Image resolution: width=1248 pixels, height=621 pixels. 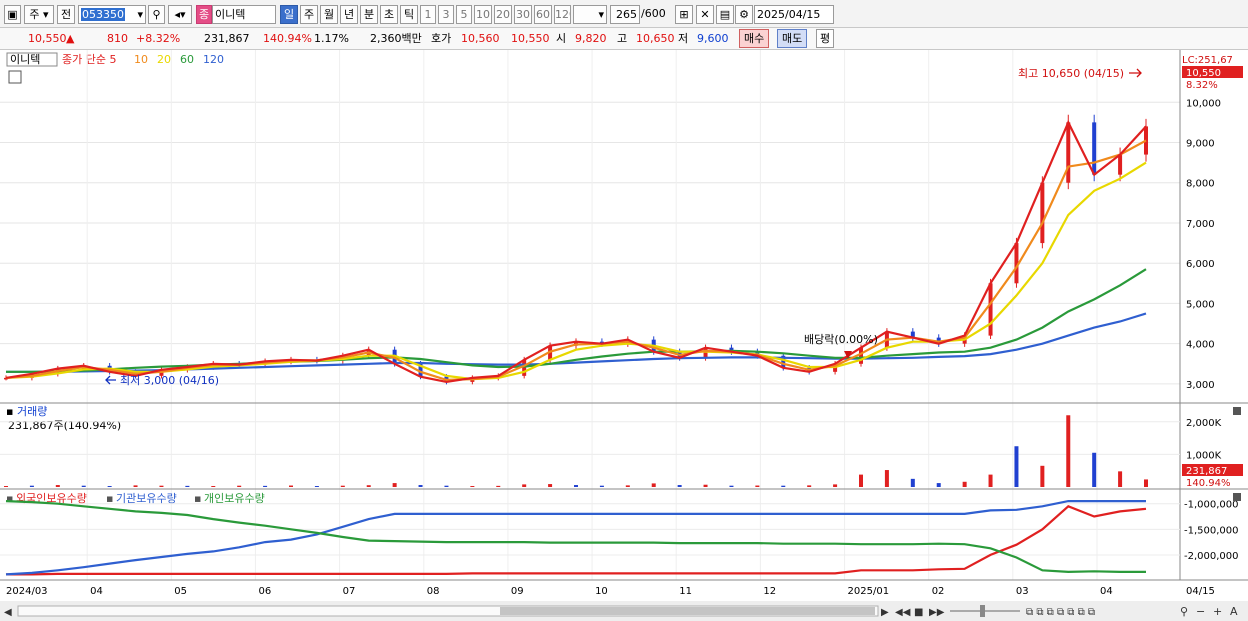 I want to click on play-icon: ▶▶, so click(x=937, y=612).